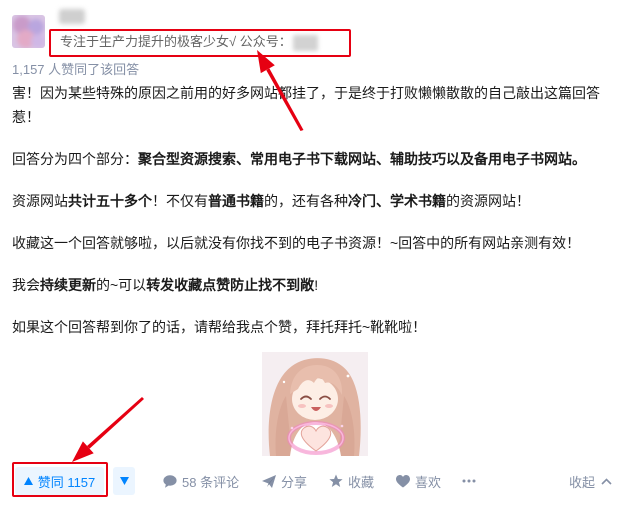 The image size is (622, 516). I want to click on share-icon, so click(269, 481).